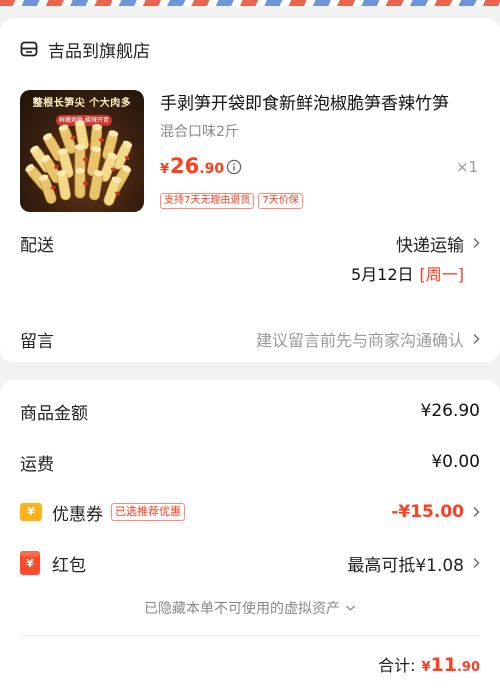  I want to click on delivery-weekday: [周一], so click(442, 274).